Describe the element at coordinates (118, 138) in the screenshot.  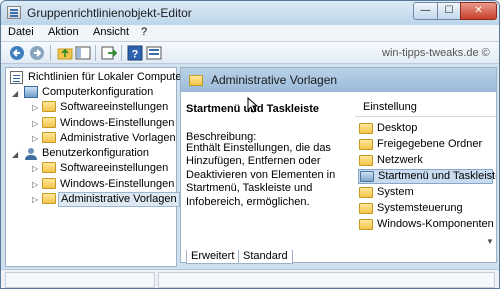
I see `tree-item-label: Administrative Vorlagen` at that location.